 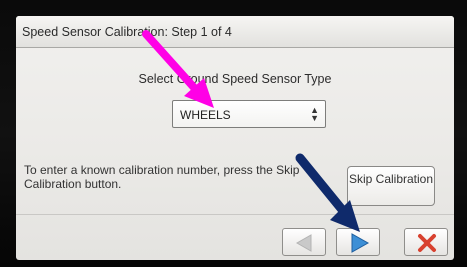 What do you see at coordinates (235, 79) in the screenshot?
I see `sensor-type-prompt: Select Ground Speed Sensor Type` at bounding box center [235, 79].